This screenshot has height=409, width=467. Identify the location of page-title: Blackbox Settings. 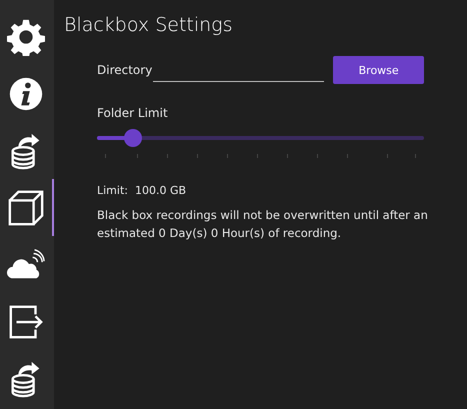
(148, 25).